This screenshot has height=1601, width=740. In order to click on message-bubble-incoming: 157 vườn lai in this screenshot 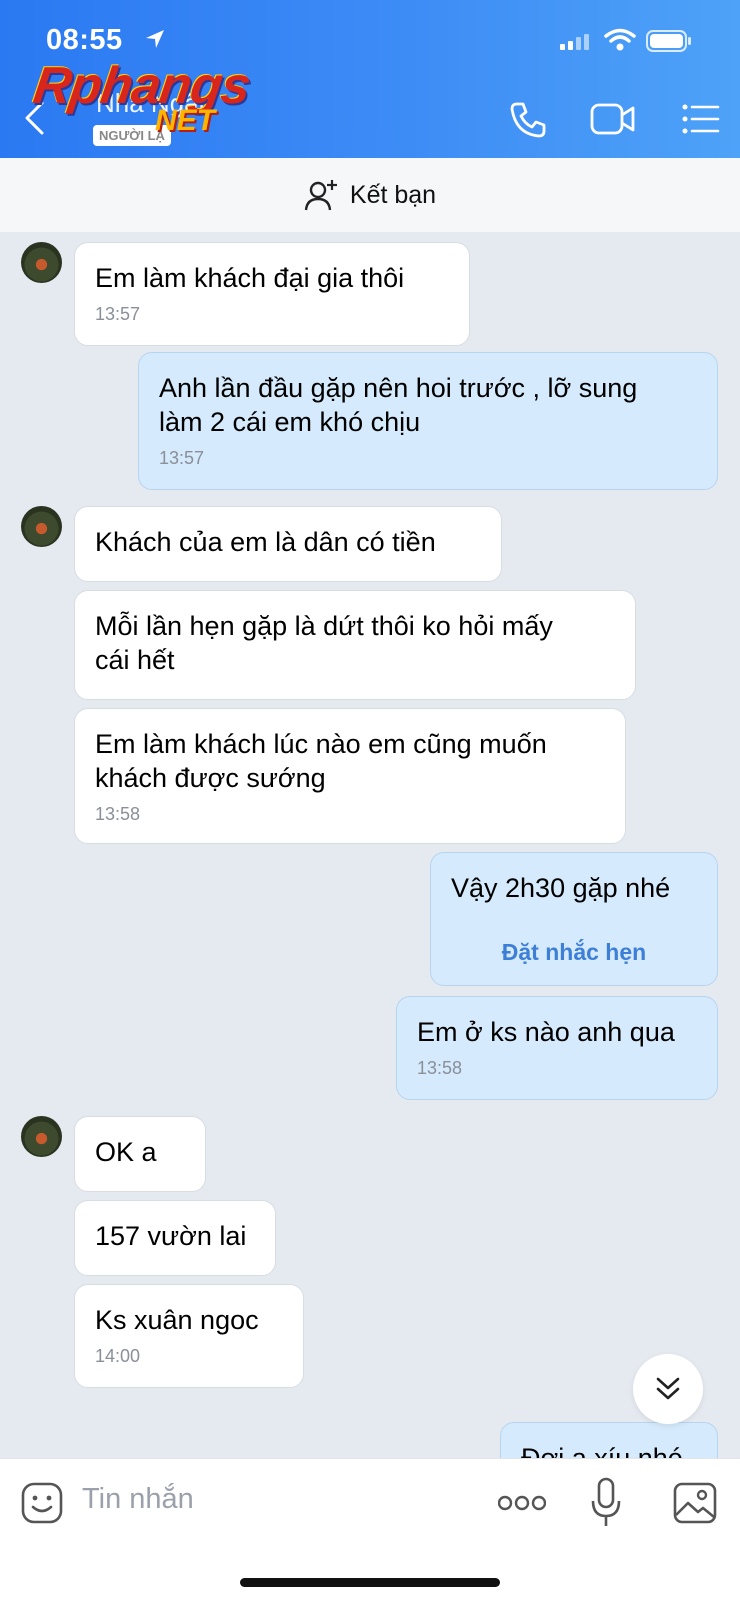, I will do `click(175, 1238)`.